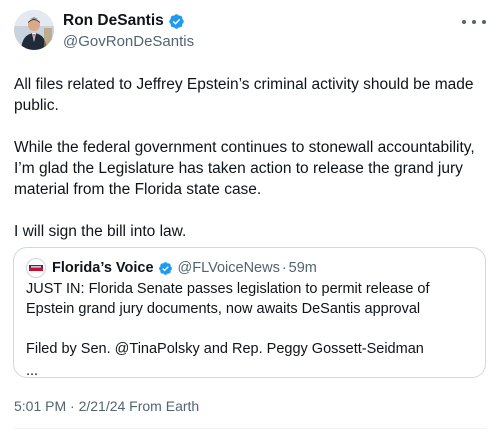  I want to click on portrait-avatar-icon, so click(34, 30).